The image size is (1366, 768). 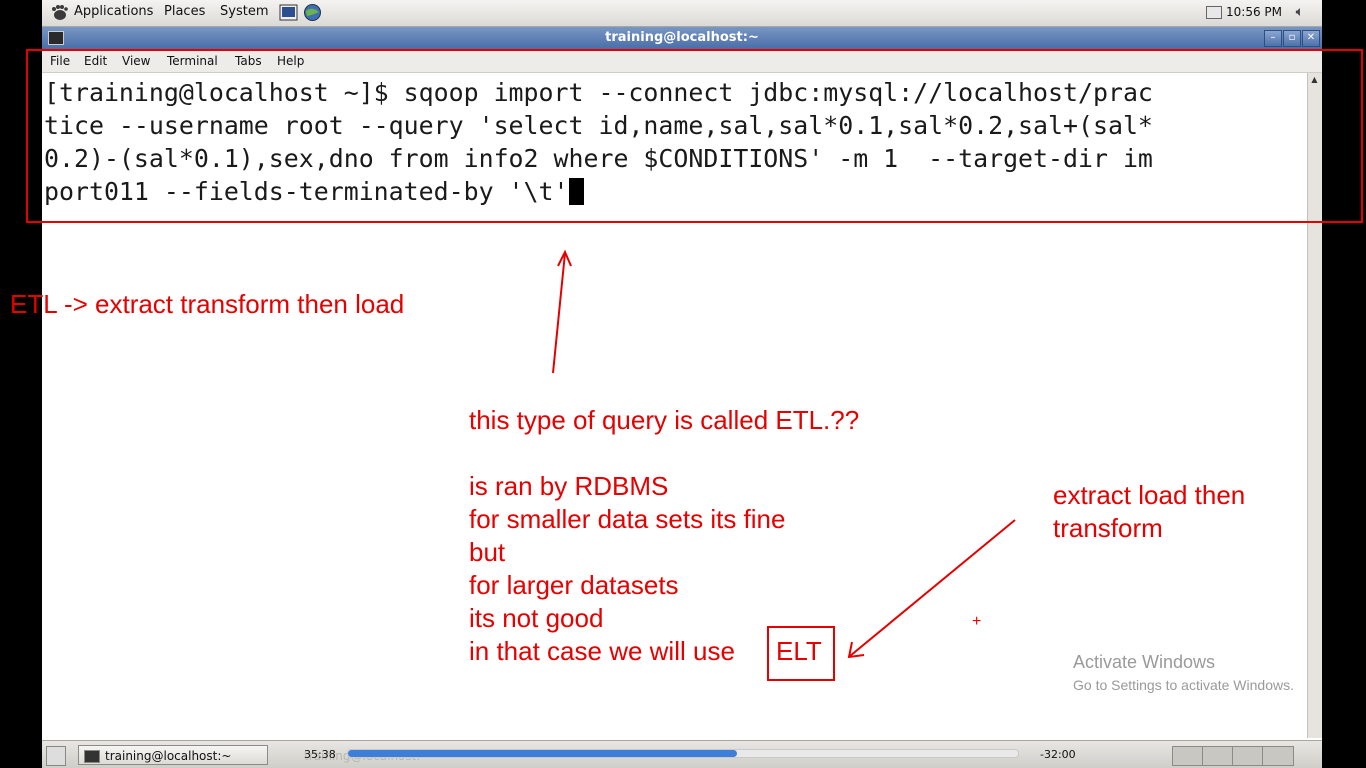 What do you see at coordinates (320, 754) in the screenshot?
I see `video-time-elapsed: 35:38` at bounding box center [320, 754].